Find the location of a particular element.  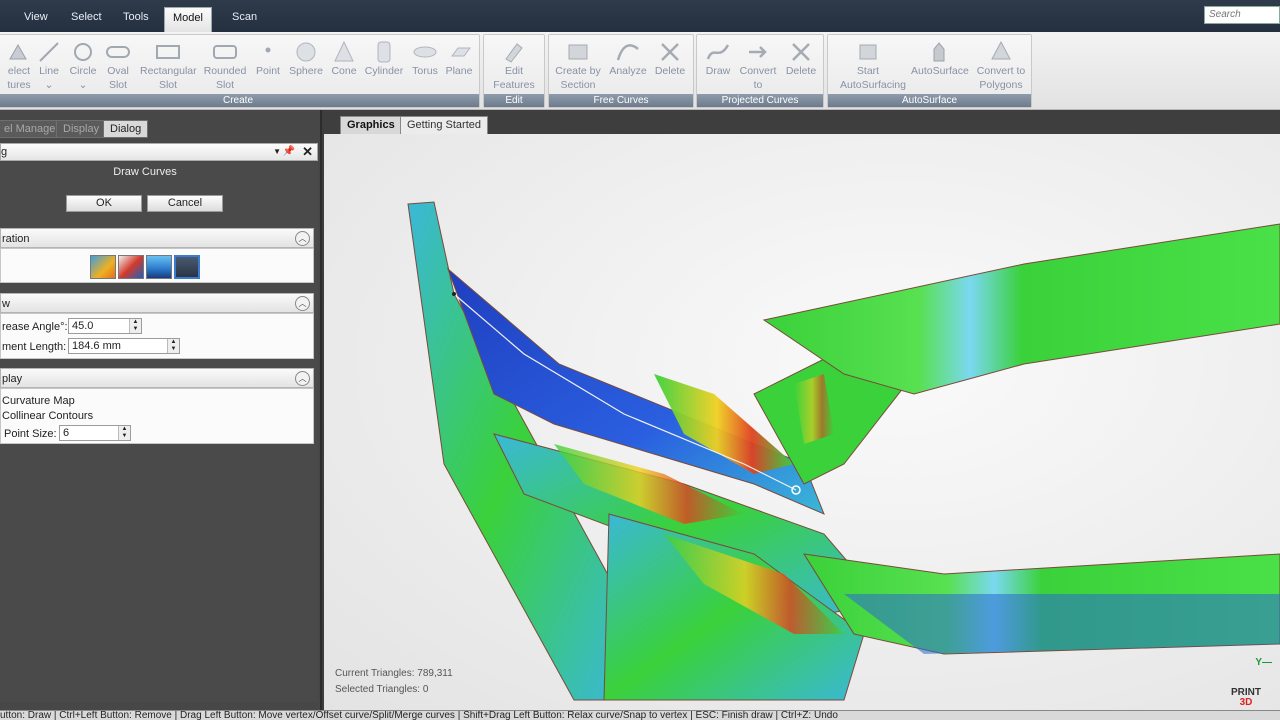

axis-triad: Y— is located at coordinates (1263, 662).